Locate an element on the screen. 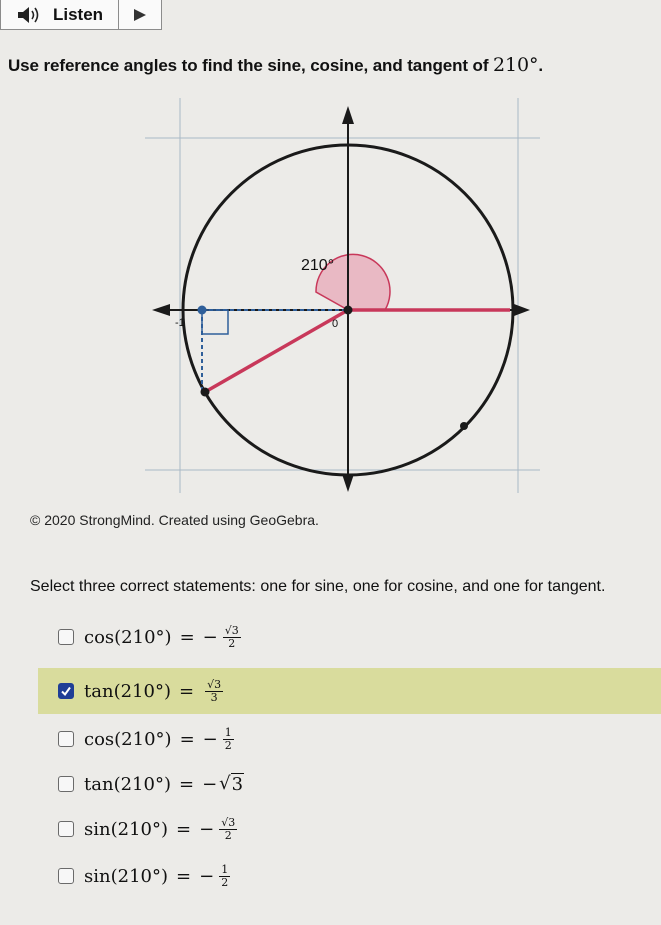 Image resolution: width=661 pixels, height=925 pixels. x-tick-label: -1 is located at coordinates (180, 323).